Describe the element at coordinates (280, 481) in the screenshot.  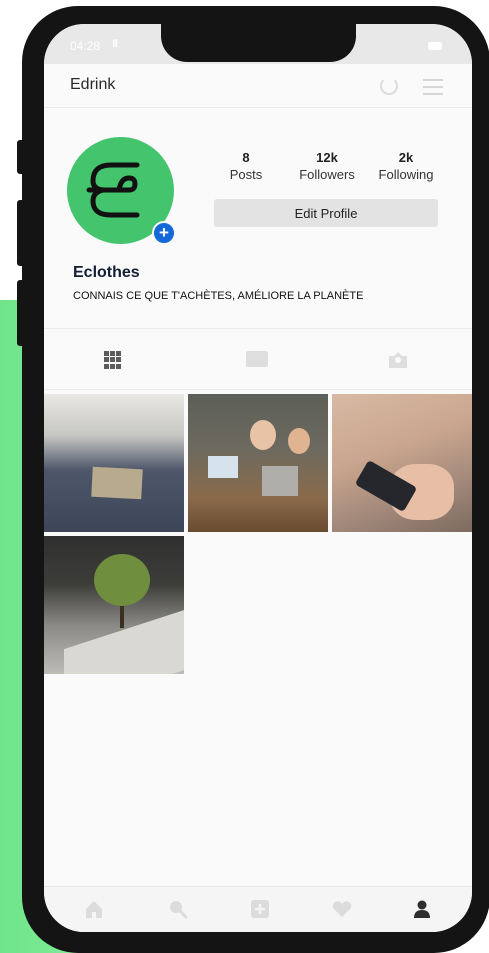
I see `laptop` at that location.